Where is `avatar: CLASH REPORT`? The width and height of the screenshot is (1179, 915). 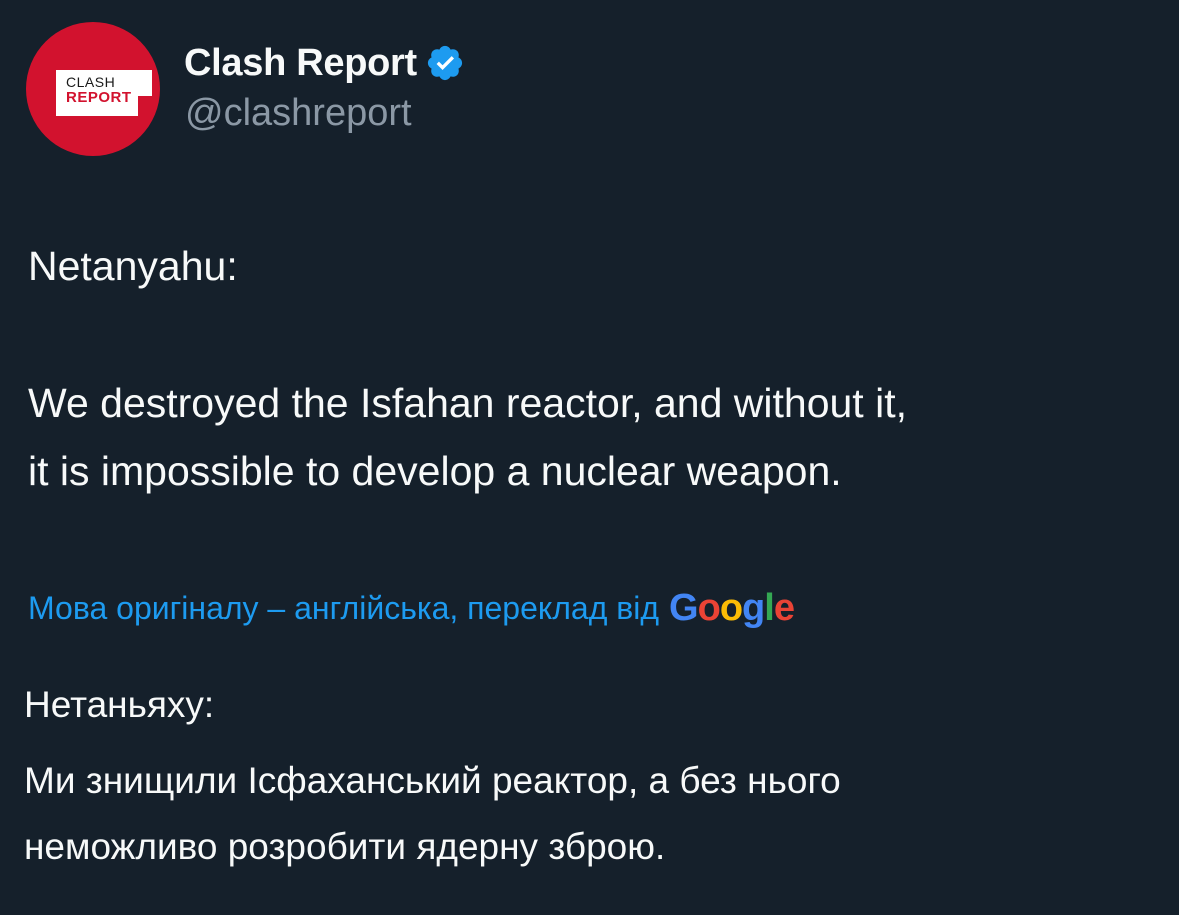 avatar: CLASH REPORT is located at coordinates (93, 89).